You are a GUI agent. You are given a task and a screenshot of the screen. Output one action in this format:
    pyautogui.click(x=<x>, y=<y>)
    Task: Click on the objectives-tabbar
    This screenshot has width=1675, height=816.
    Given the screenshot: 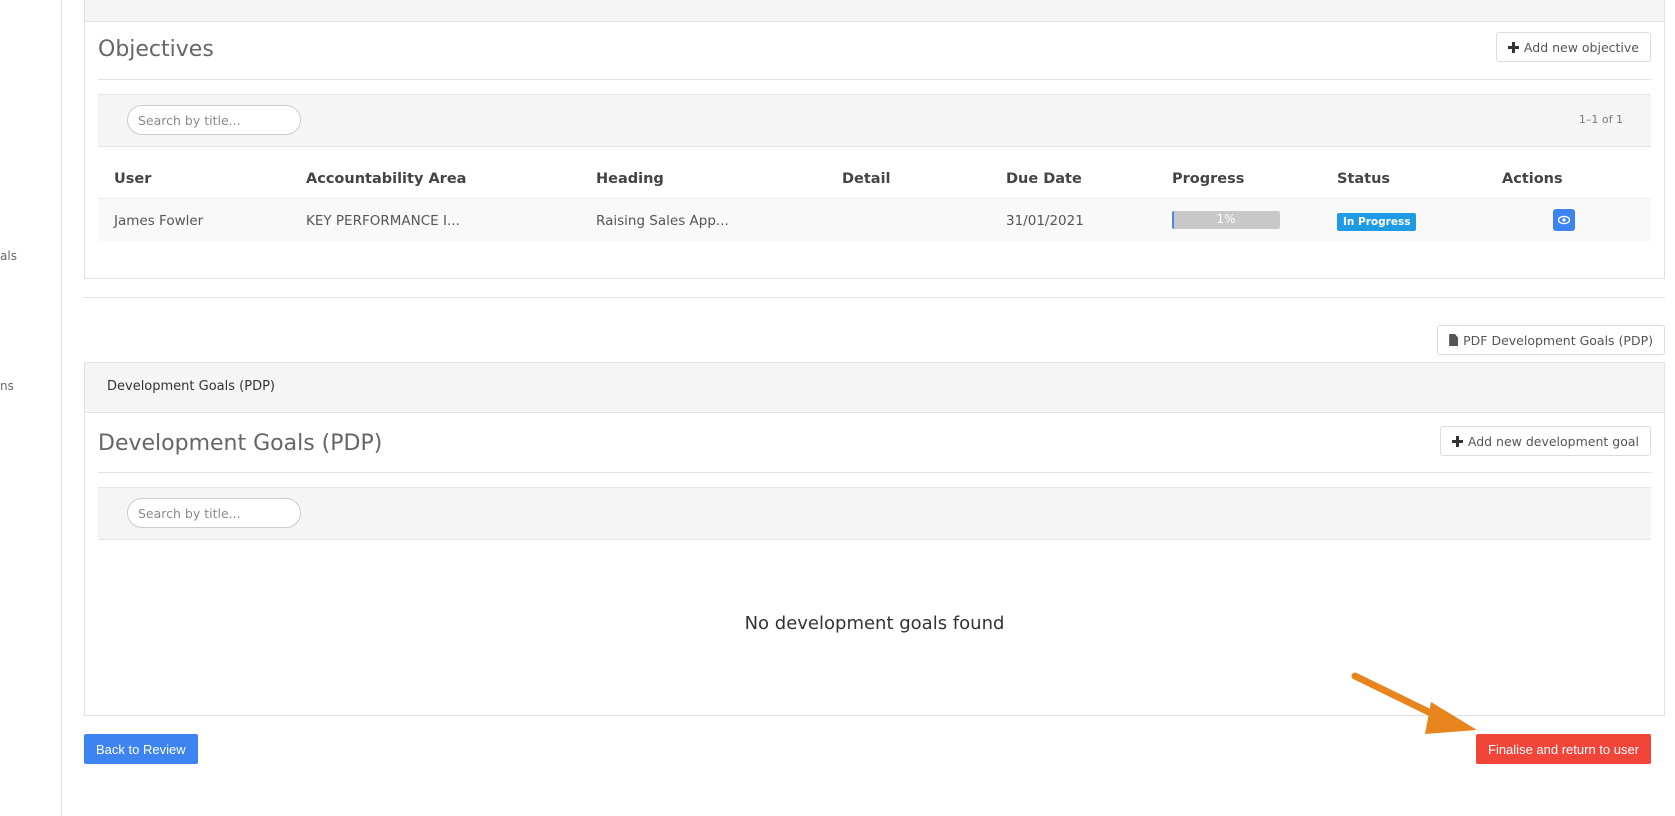 What is the action you would take?
    pyautogui.click(x=874, y=11)
    